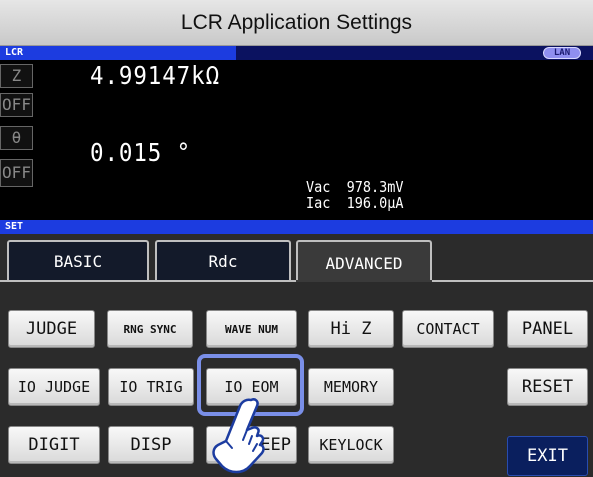 The width and height of the screenshot is (593, 477). I want to click on hi-z-button: Hi Z, so click(351, 329).